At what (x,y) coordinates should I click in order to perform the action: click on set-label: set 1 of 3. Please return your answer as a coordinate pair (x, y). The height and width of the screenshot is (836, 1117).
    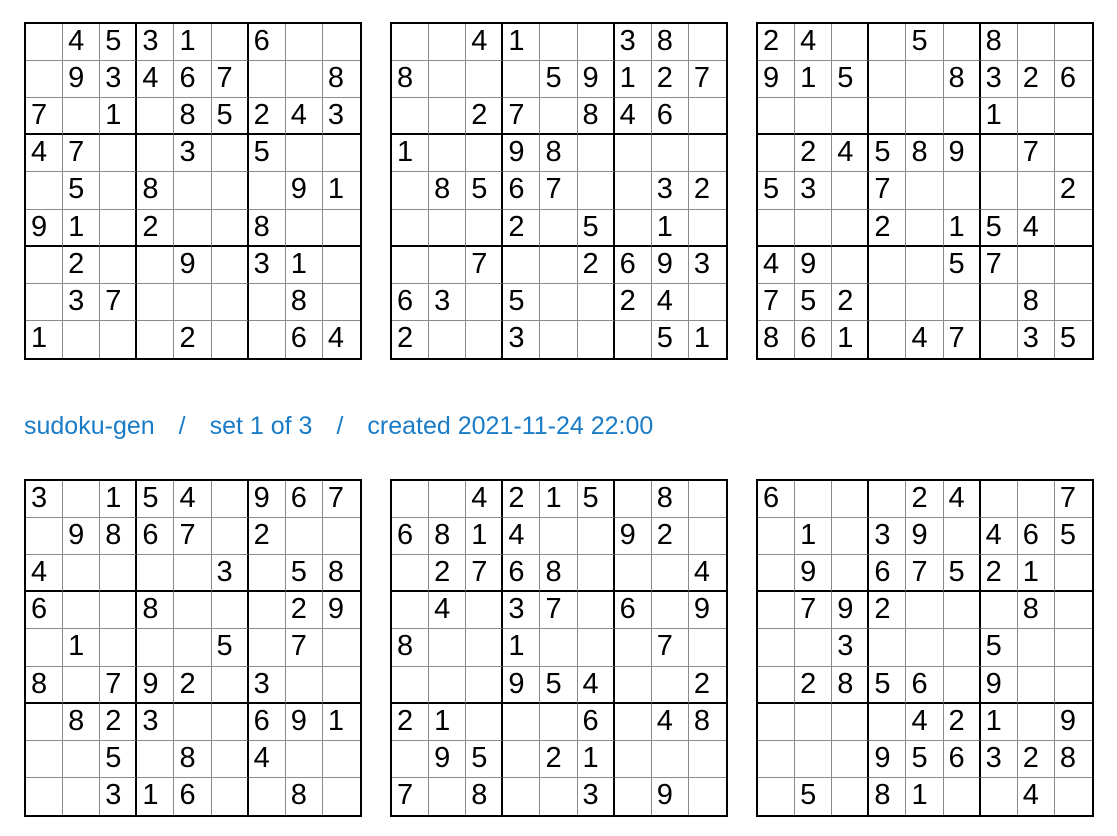
    Looking at the image, I should click on (261, 426).